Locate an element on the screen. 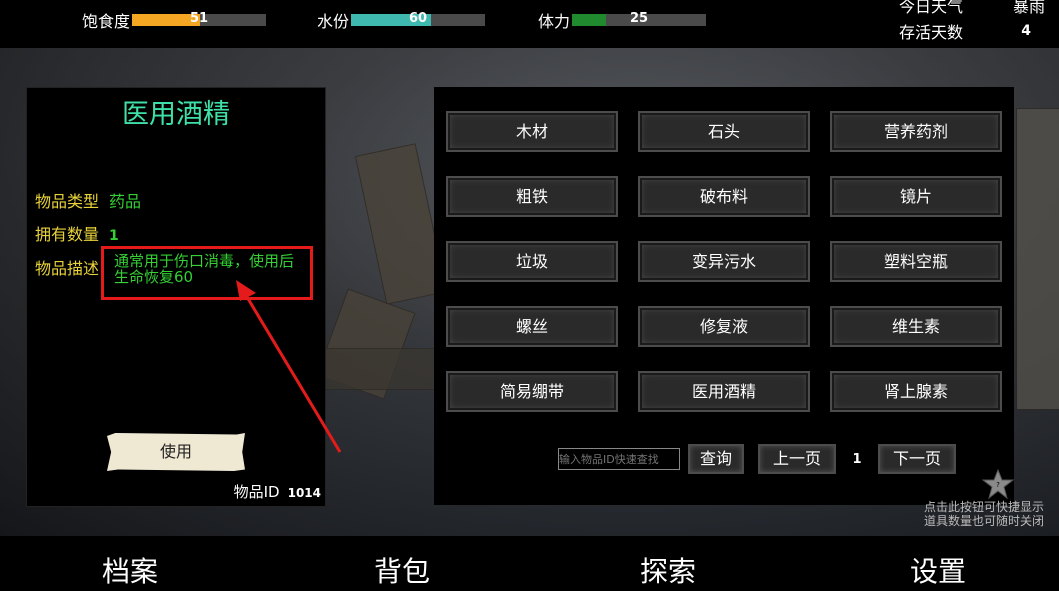  item-count-label: 拥有数量 is located at coordinates (67, 234).